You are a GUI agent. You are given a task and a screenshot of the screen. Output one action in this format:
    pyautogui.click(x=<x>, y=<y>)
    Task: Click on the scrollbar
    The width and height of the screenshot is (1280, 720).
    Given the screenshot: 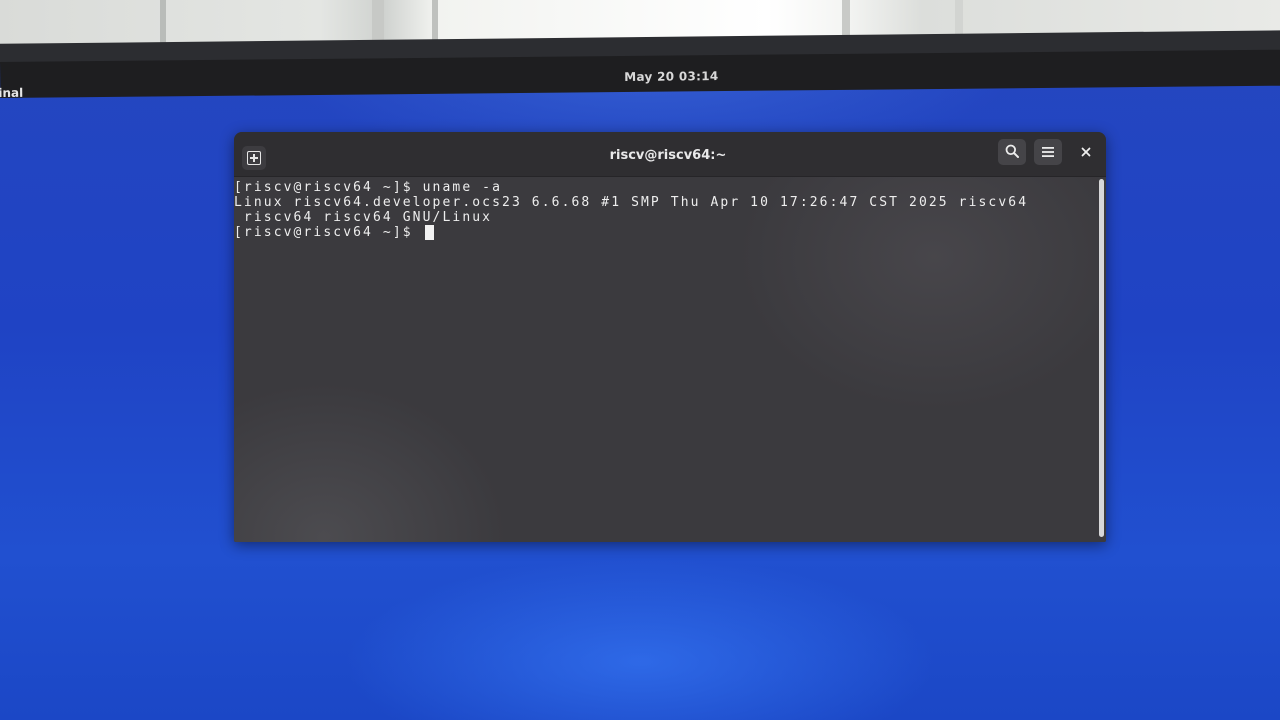 What is the action you would take?
    pyautogui.click(x=1102, y=359)
    